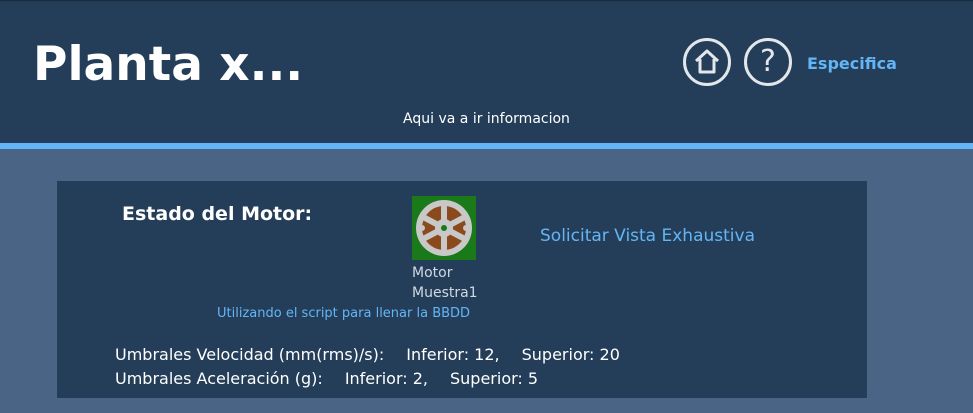 The width and height of the screenshot is (973, 413). Describe the element at coordinates (445, 293) in the screenshot. I see `motor-name-line2: Muestra1` at that location.